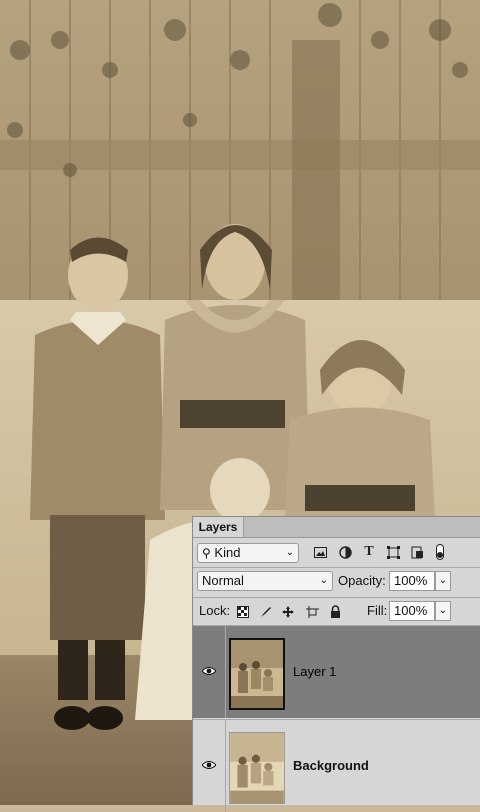 The height and width of the screenshot is (812, 480). Describe the element at coordinates (206, 553) in the screenshot. I see `search-icon: ⚲` at that location.